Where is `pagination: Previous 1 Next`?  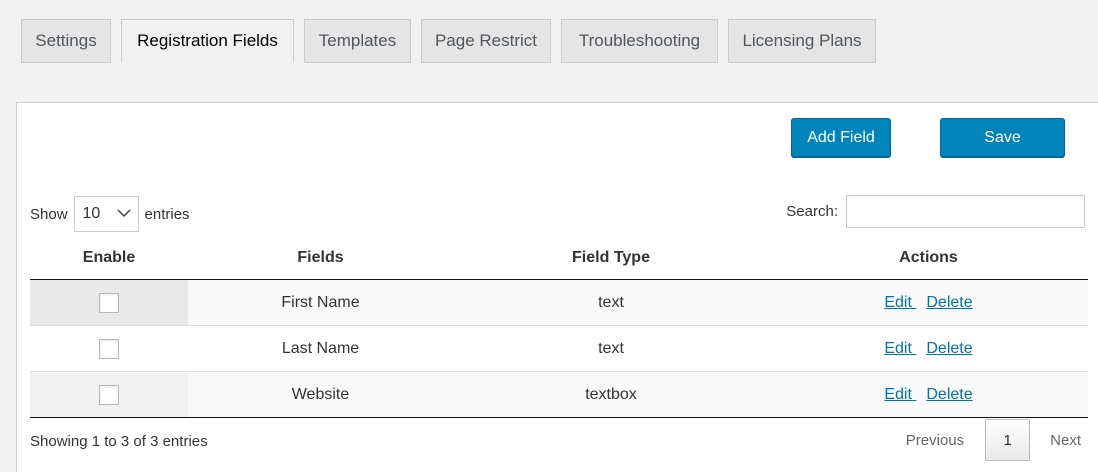
pagination: Previous 1 Next is located at coordinates (993, 440).